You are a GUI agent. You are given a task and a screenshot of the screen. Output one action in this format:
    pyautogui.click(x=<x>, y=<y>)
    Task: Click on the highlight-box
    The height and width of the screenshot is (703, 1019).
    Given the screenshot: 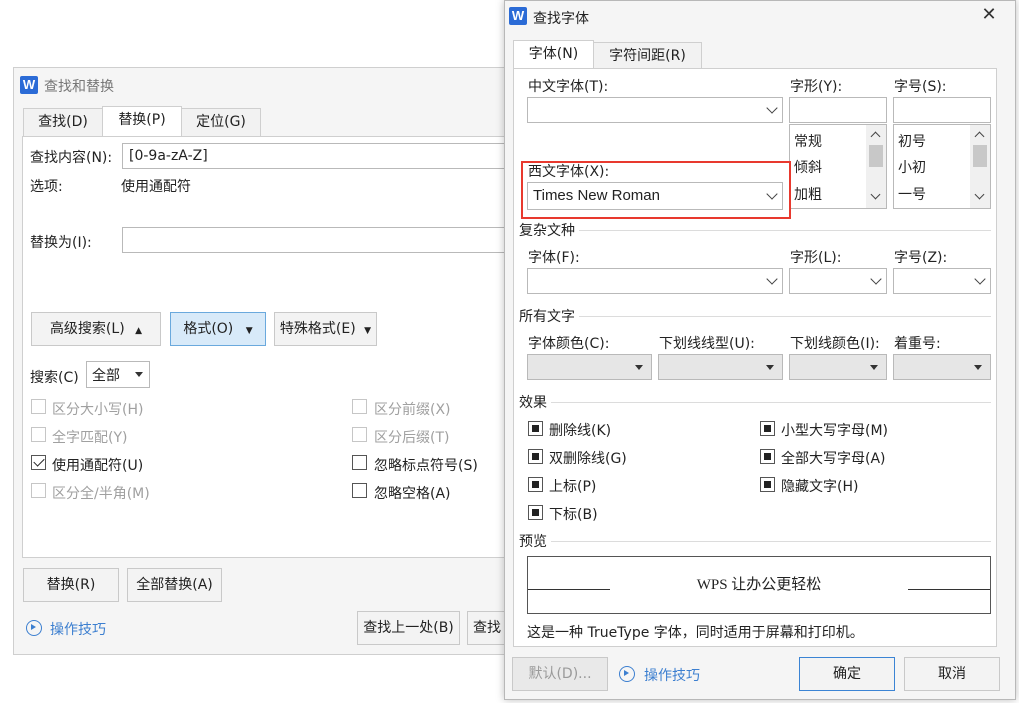 What is the action you would take?
    pyautogui.click(x=656, y=190)
    